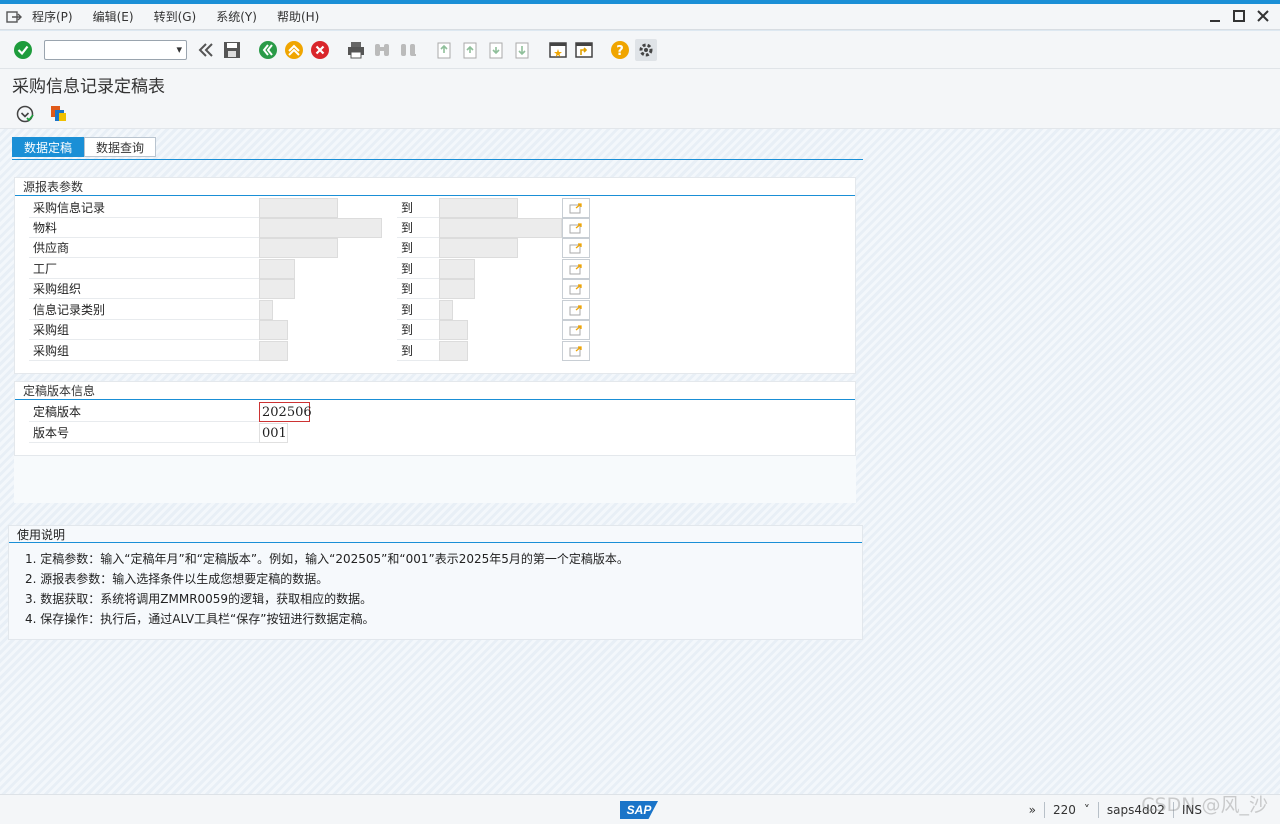  Describe the element at coordinates (14, 17) in the screenshot. I see `menu-icon` at that location.